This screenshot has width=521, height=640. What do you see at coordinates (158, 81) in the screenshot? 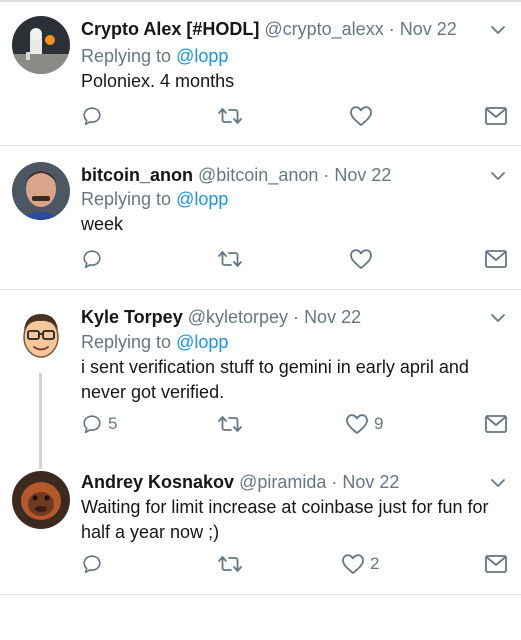
I see `tweet-text: Poloniex. 4 months` at bounding box center [158, 81].